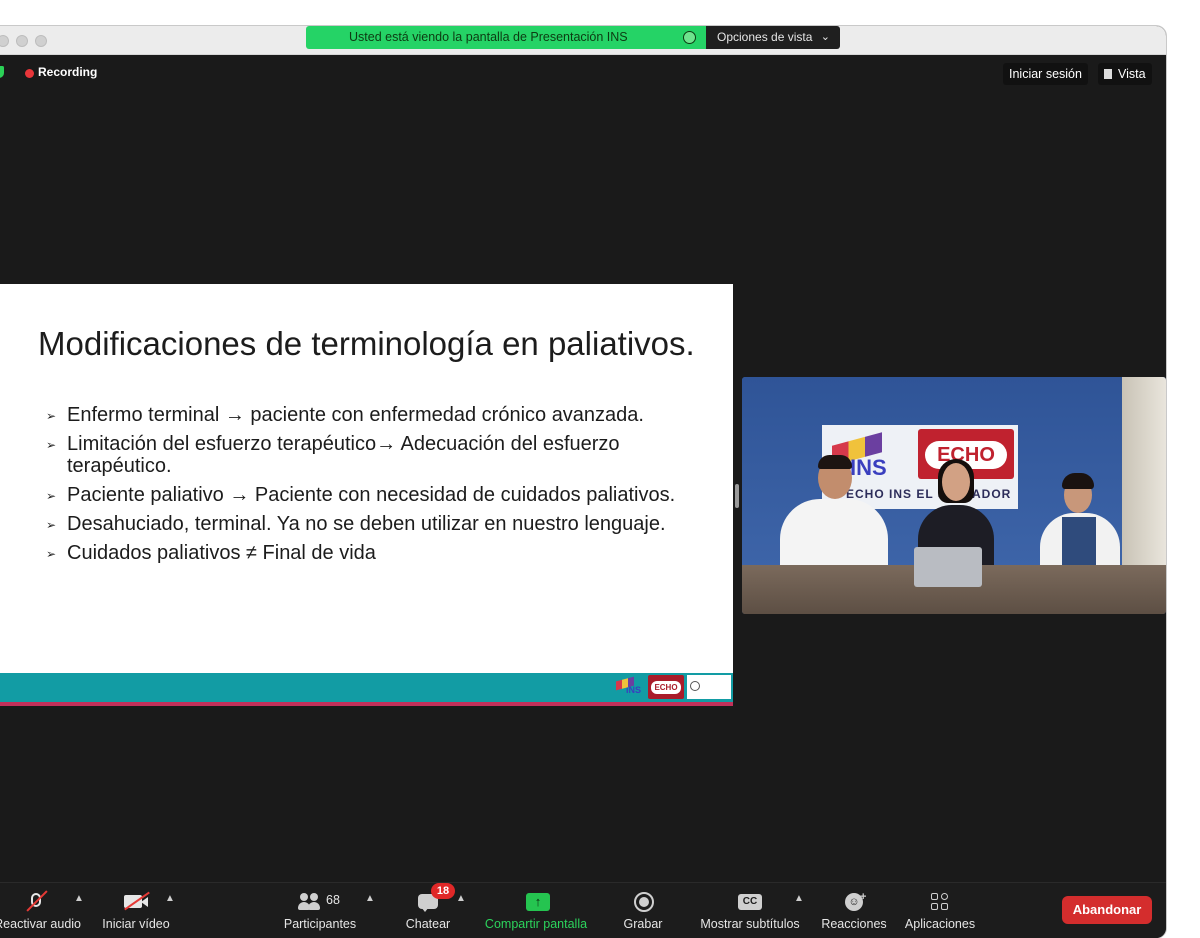 The image size is (1200, 938). What do you see at coordinates (689, 37) in the screenshot?
I see `share-indicator-icon` at bounding box center [689, 37].